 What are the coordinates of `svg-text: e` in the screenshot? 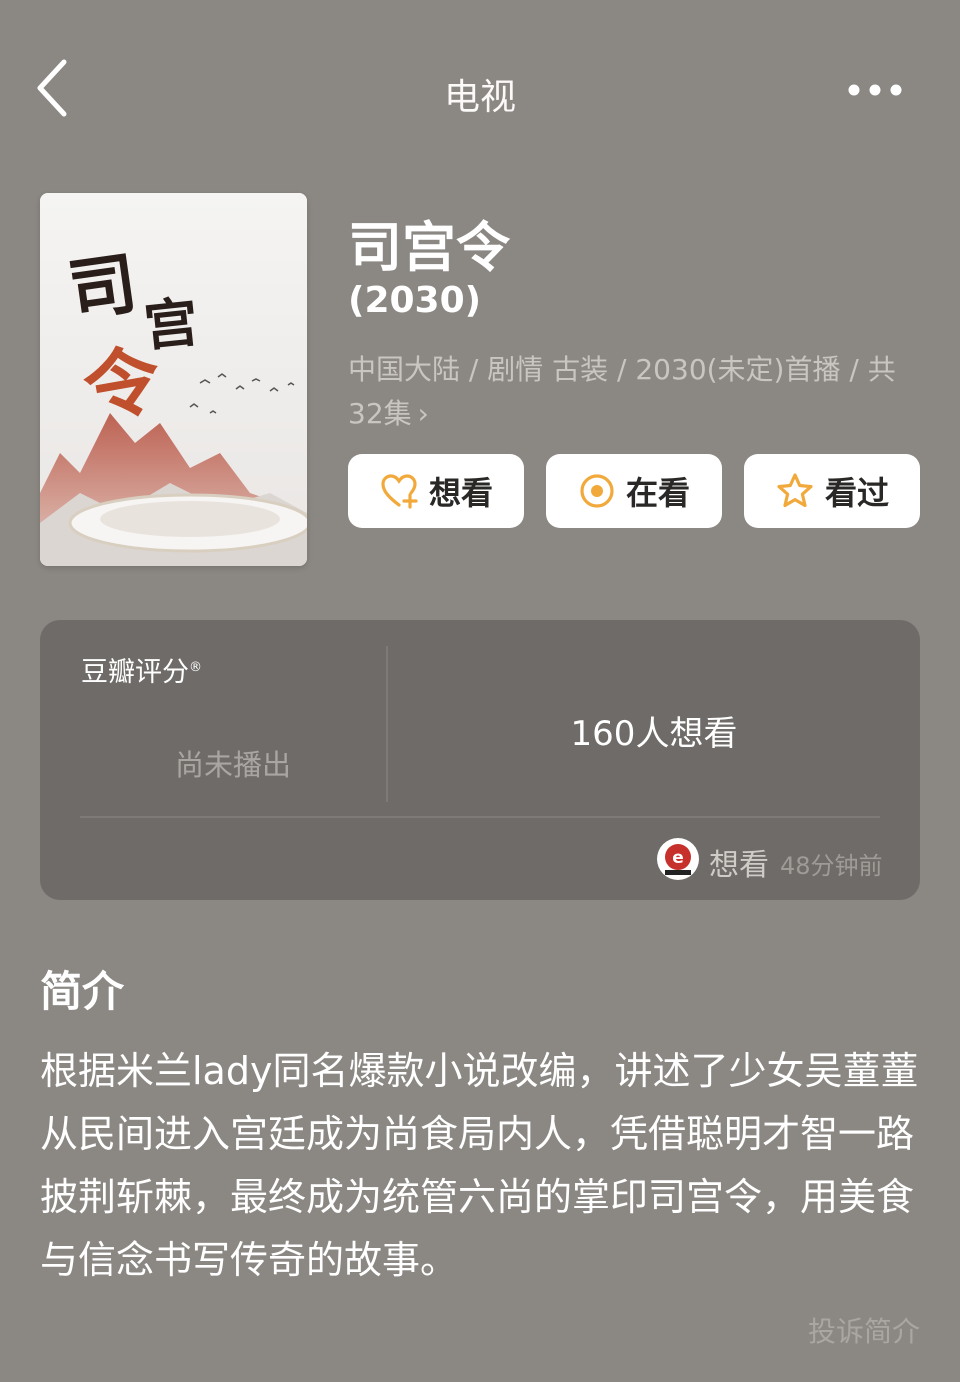 It's located at (678, 858).